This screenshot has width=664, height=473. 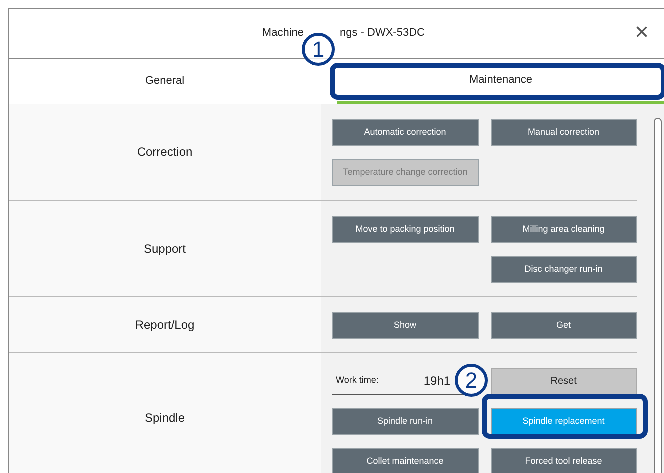 What do you see at coordinates (405, 229) in the screenshot?
I see `action-button: Move to packing position` at bounding box center [405, 229].